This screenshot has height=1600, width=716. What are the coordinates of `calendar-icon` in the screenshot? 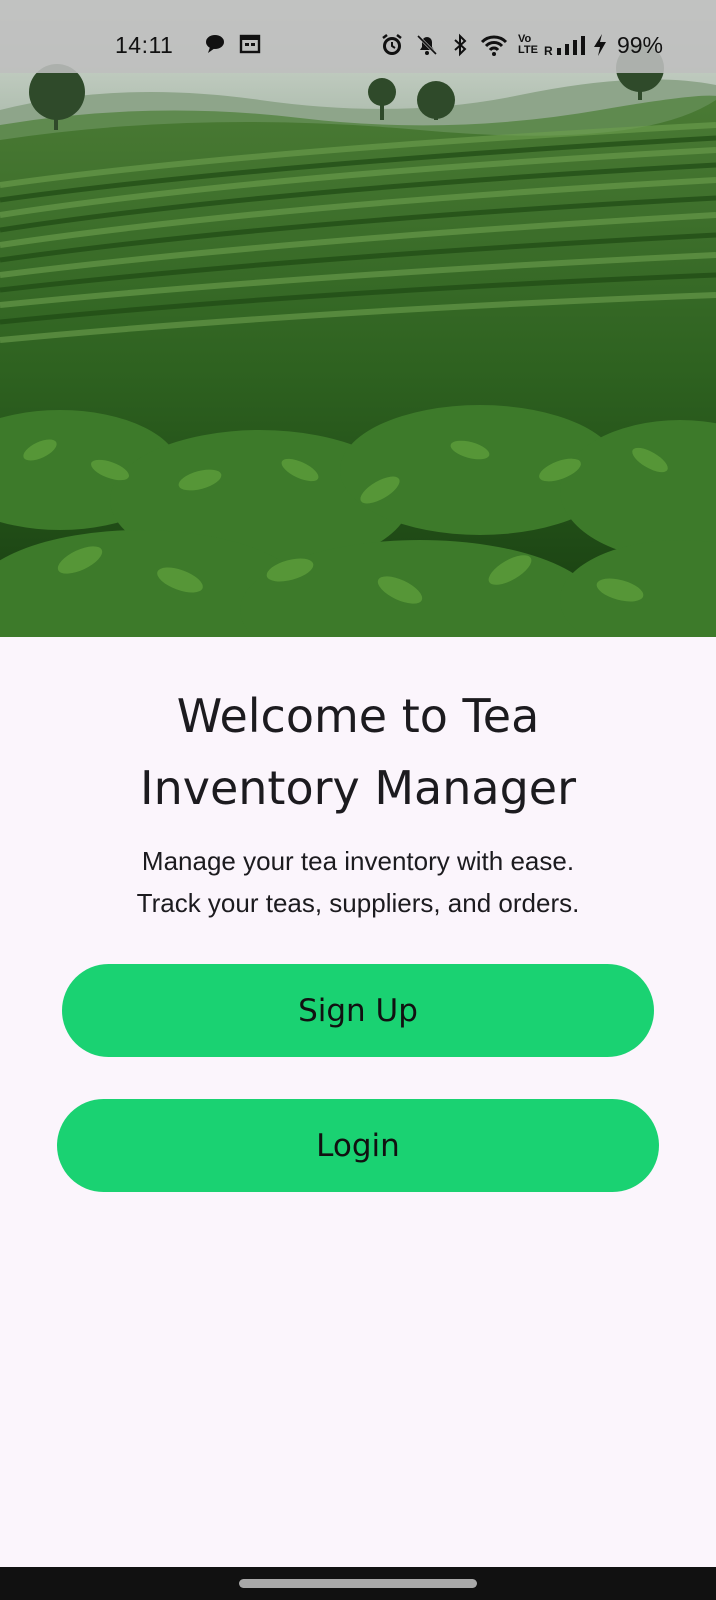 It's located at (250, 45).